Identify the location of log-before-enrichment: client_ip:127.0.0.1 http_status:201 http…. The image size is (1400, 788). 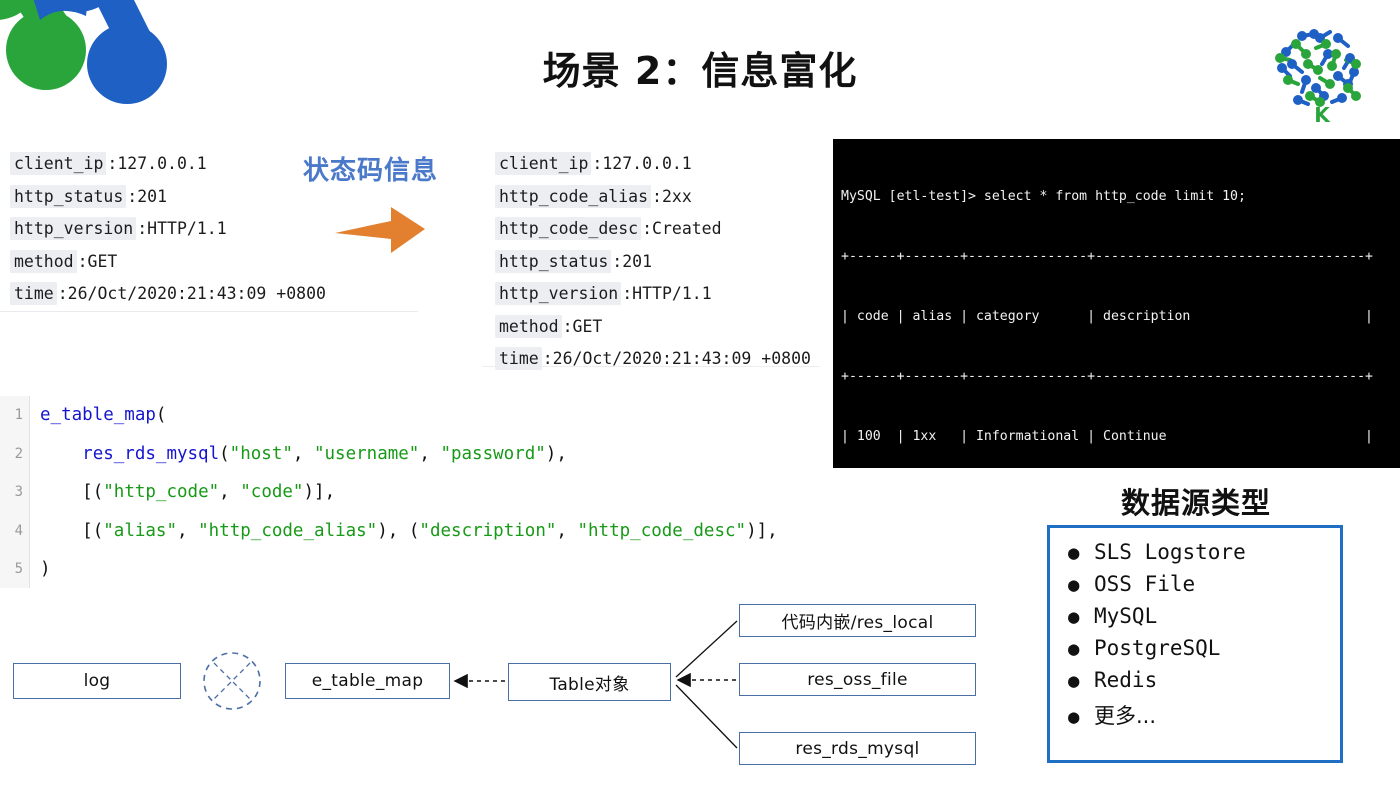
(168, 229).